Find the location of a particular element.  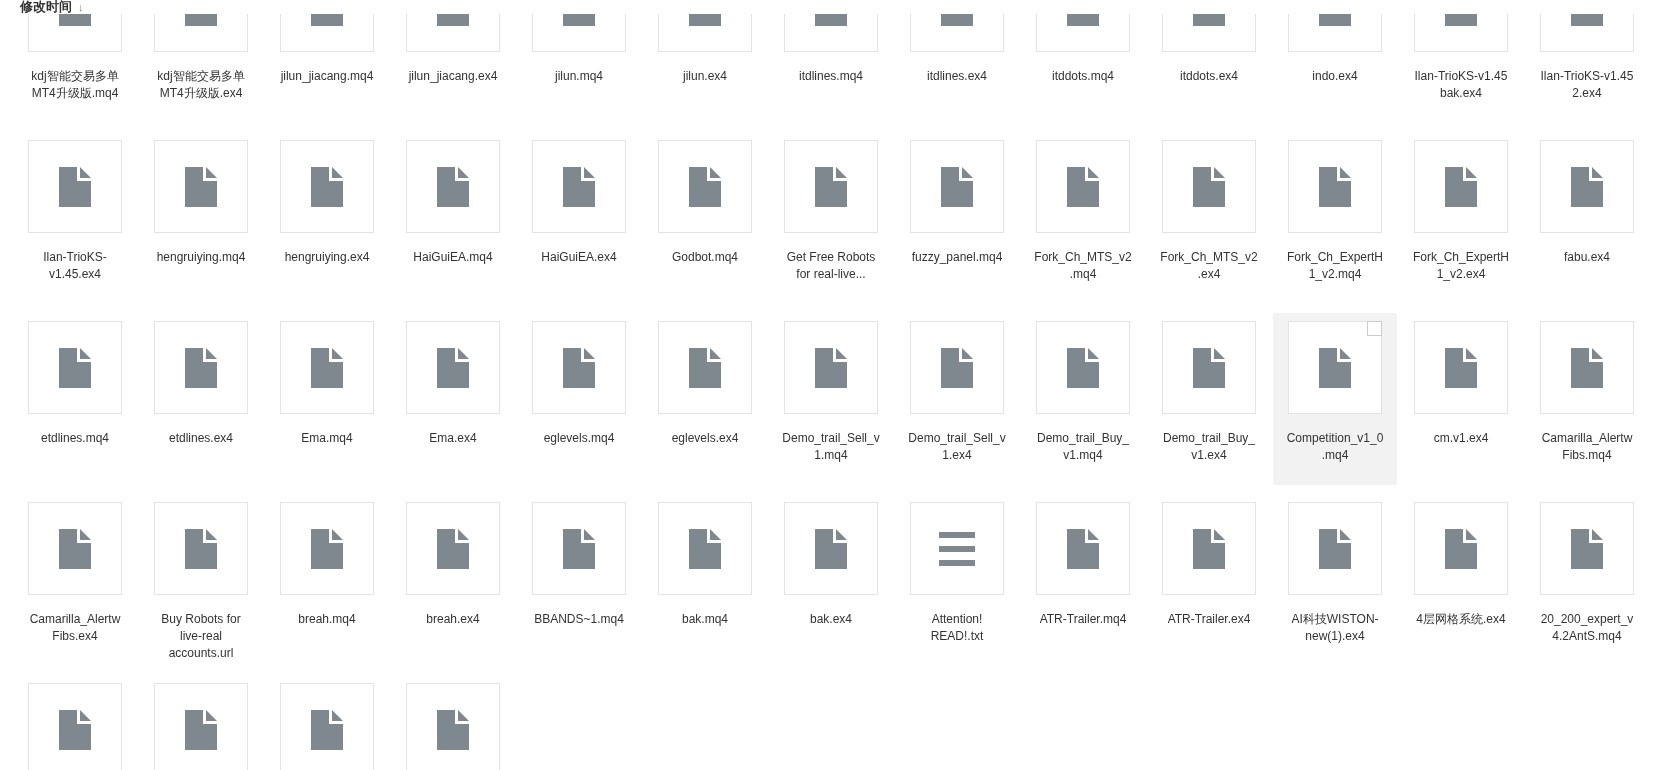

file-name: HaiGuiEA.mq4 is located at coordinates (453, 257).